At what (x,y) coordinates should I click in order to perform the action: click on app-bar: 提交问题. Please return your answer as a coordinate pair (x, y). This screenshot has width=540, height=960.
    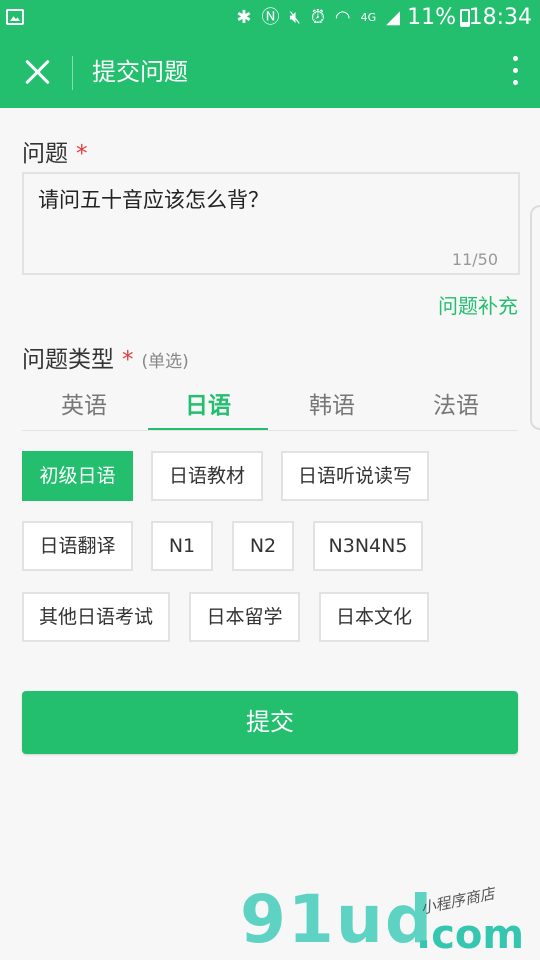
    Looking at the image, I should click on (270, 72).